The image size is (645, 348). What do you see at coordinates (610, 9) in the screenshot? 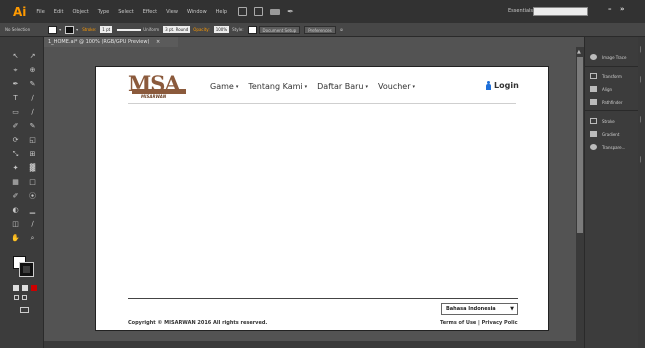
I see `minimize-button: –` at bounding box center [610, 9].